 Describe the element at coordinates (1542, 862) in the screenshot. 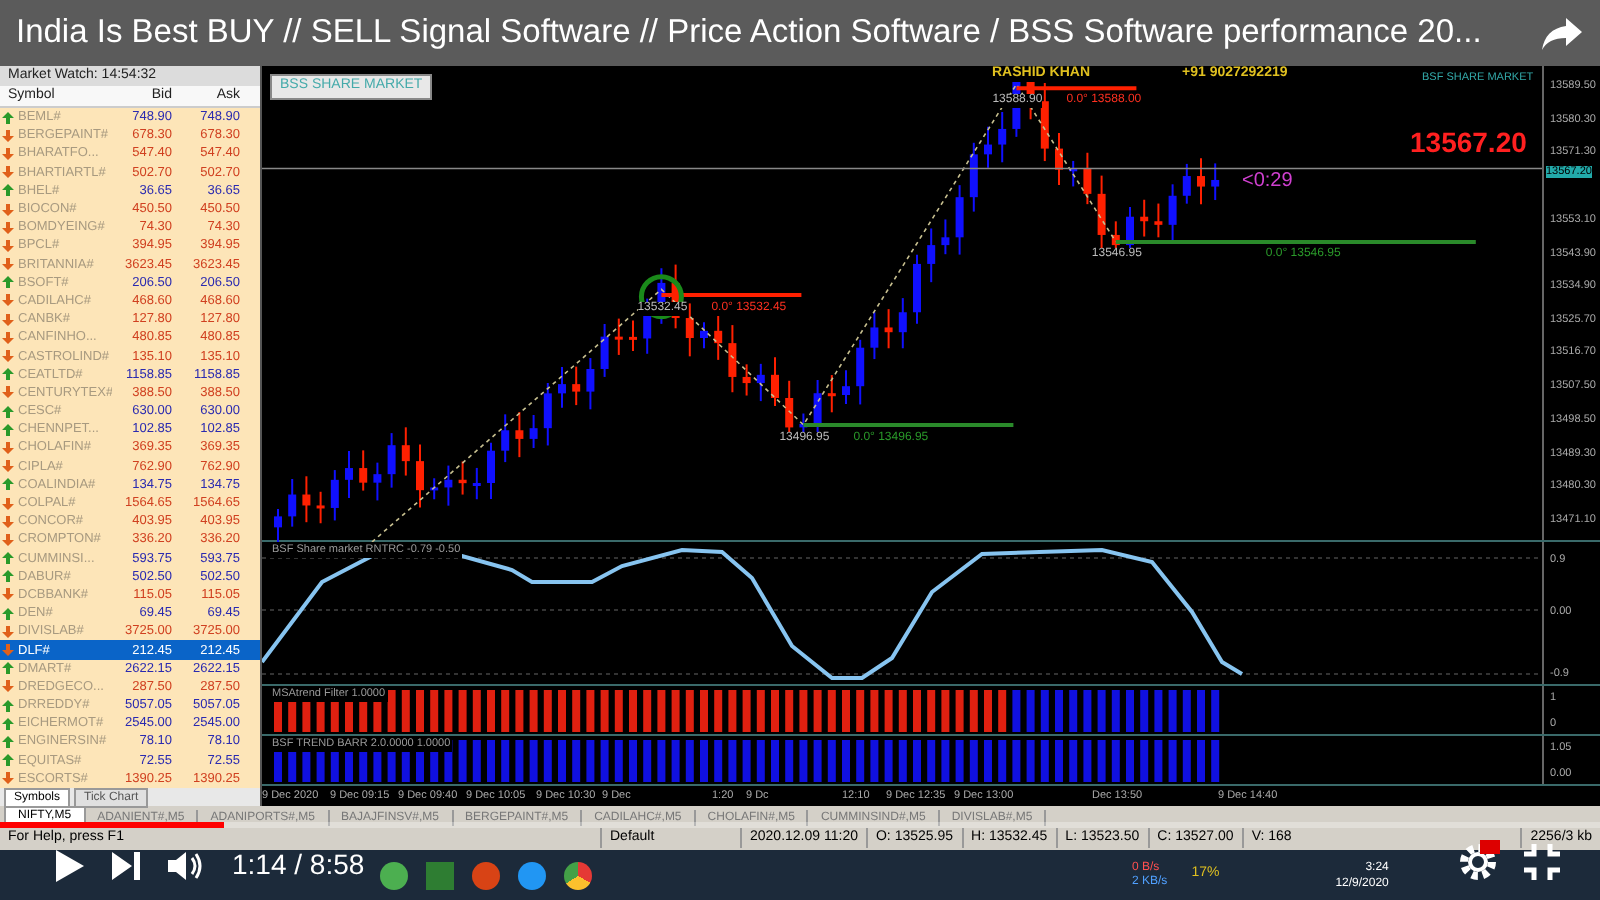

I see `exit-fullscreen-icon` at that location.